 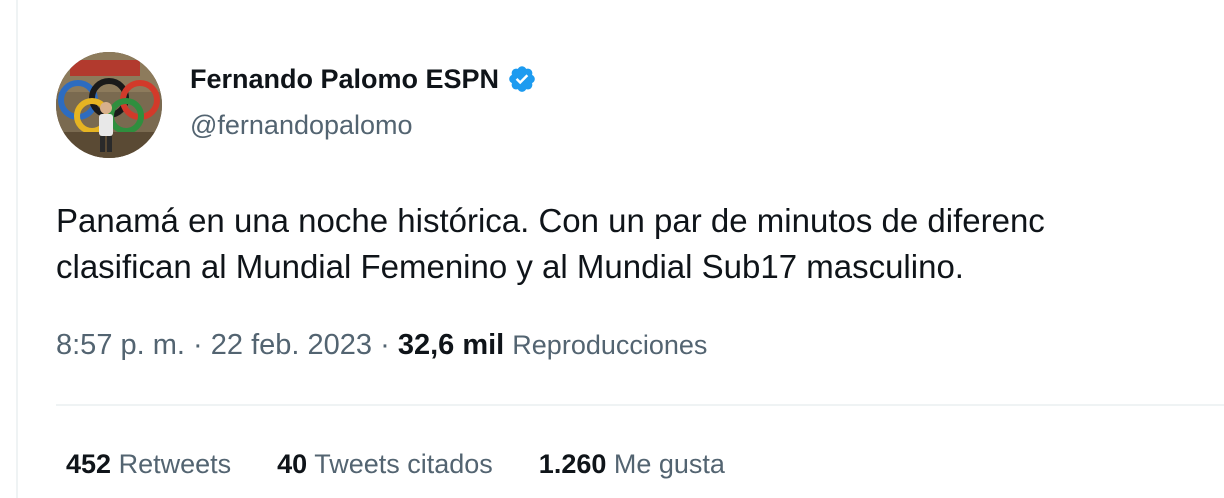 What do you see at coordinates (344, 79) in the screenshot?
I see `author-display-name: Fernando Palomo ESPN` at bounding box center [344, 79].